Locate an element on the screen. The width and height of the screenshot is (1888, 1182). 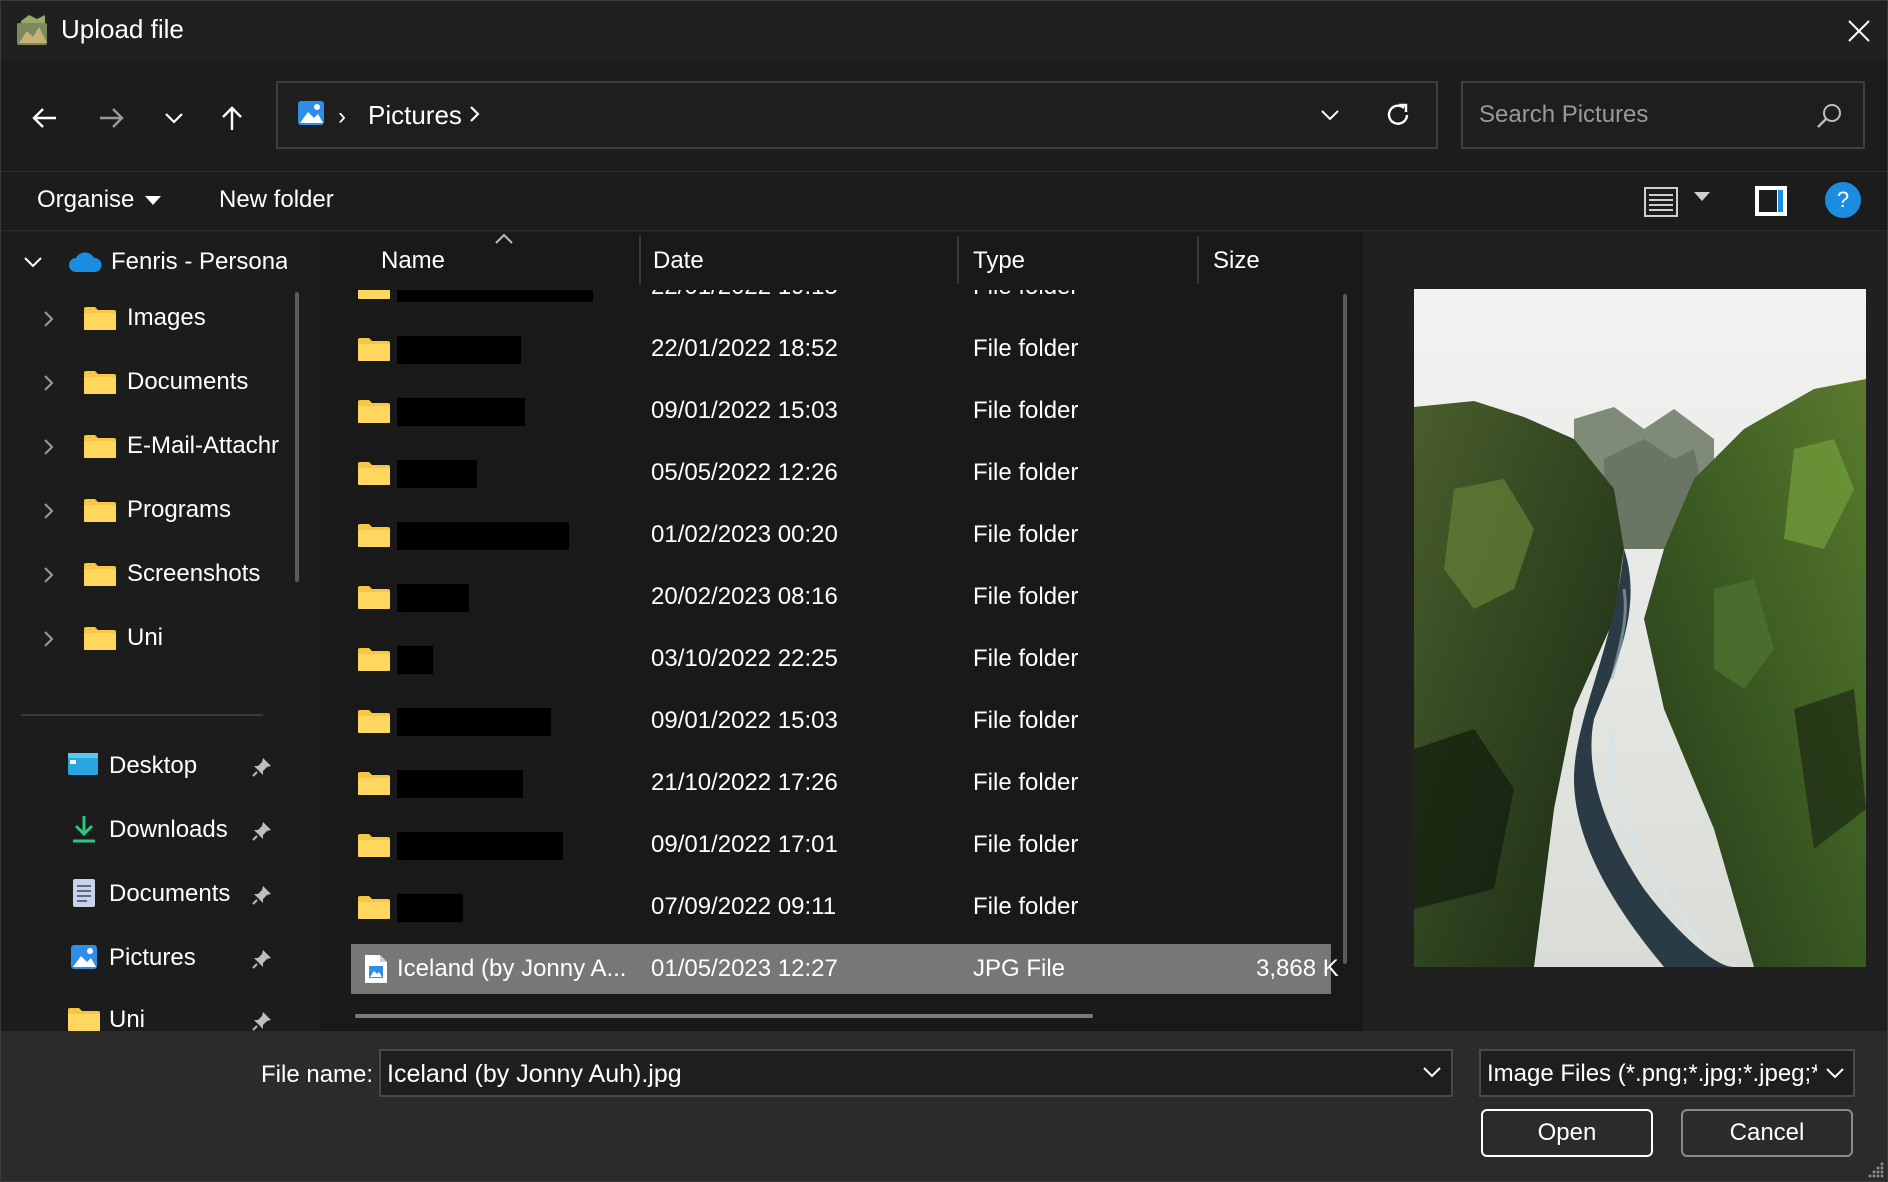
quick-access-documents: Documents is located at coordinates (146, 894).